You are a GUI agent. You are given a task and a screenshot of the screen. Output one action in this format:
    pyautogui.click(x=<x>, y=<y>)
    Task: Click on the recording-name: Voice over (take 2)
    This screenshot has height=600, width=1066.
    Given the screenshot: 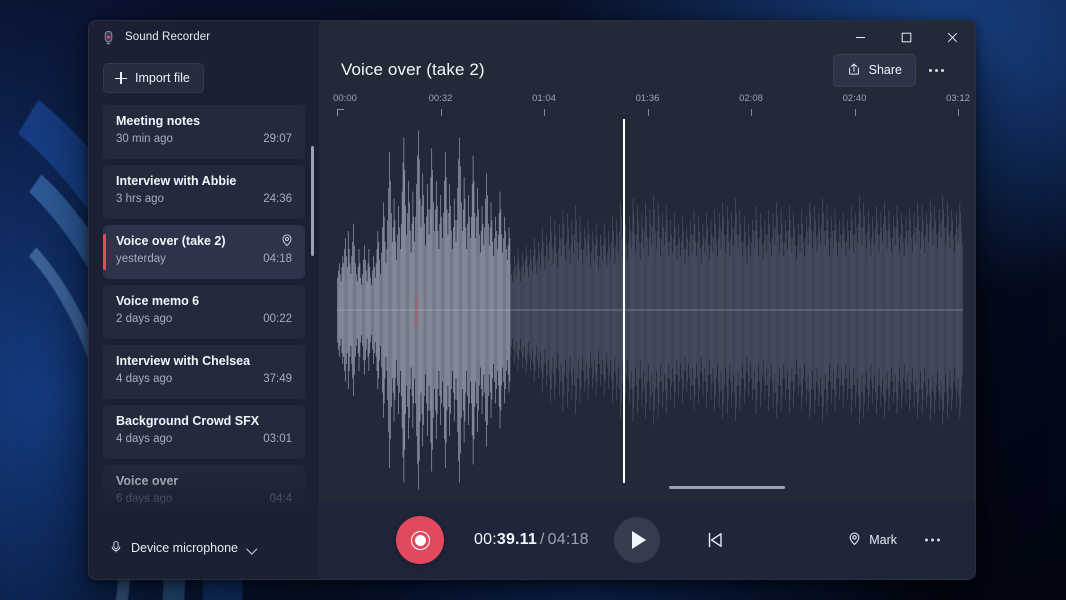 What is the action you would take?
    pyautogui.click(x=171, y=241)
    